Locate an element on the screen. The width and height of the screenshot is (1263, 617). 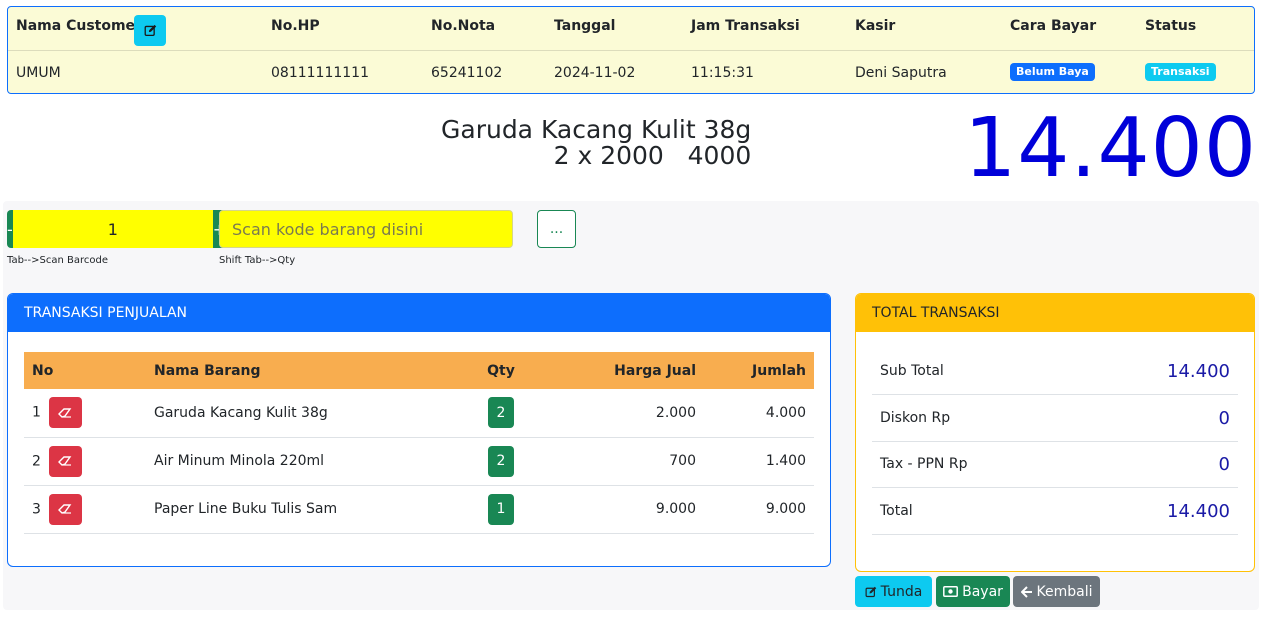
nota-value: 65241102 is located at coordinates (467, 73).